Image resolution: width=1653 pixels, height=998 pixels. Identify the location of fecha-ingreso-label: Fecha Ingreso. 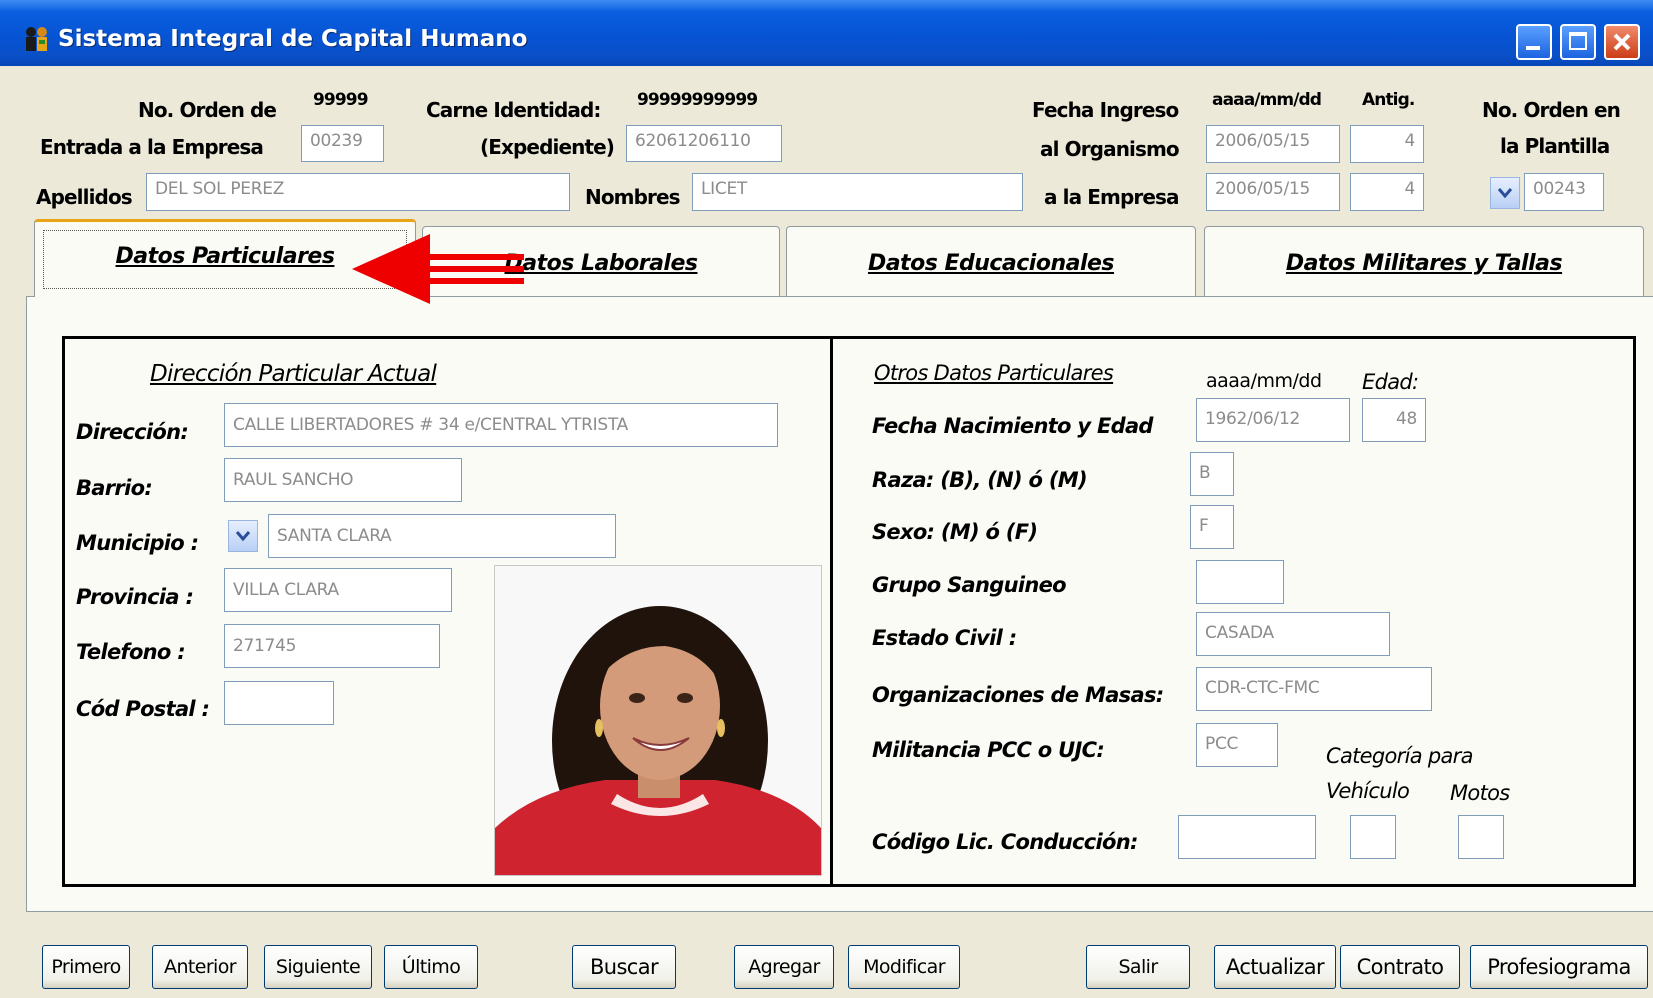
(1105, 110).